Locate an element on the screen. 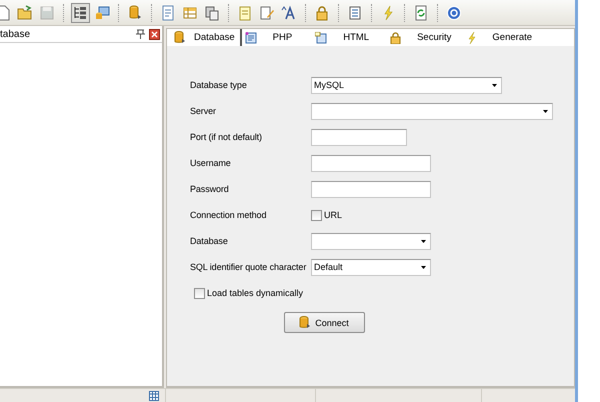 Image resolution: width=600 pixels, height=402 pixels. font-icon is located at coordinates (289, 12).